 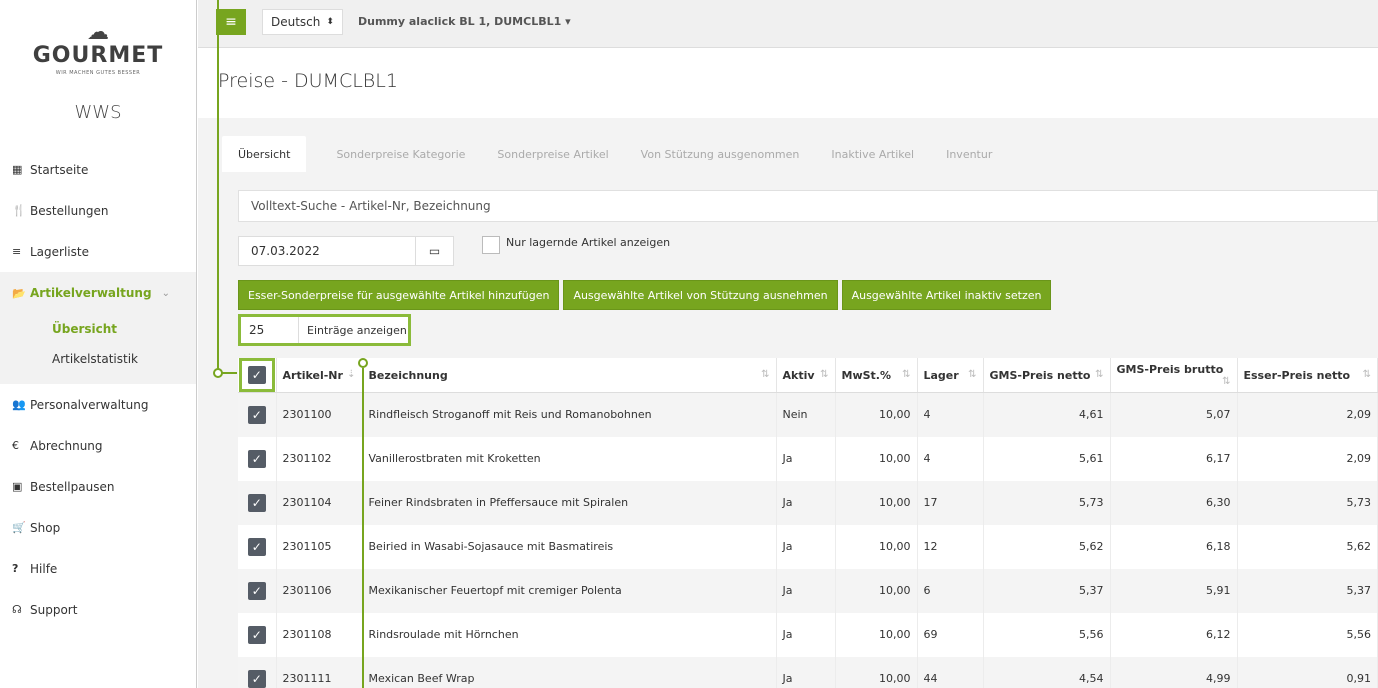 I want to click on col-label: Bezeichnung, so click(x=408, y=375).